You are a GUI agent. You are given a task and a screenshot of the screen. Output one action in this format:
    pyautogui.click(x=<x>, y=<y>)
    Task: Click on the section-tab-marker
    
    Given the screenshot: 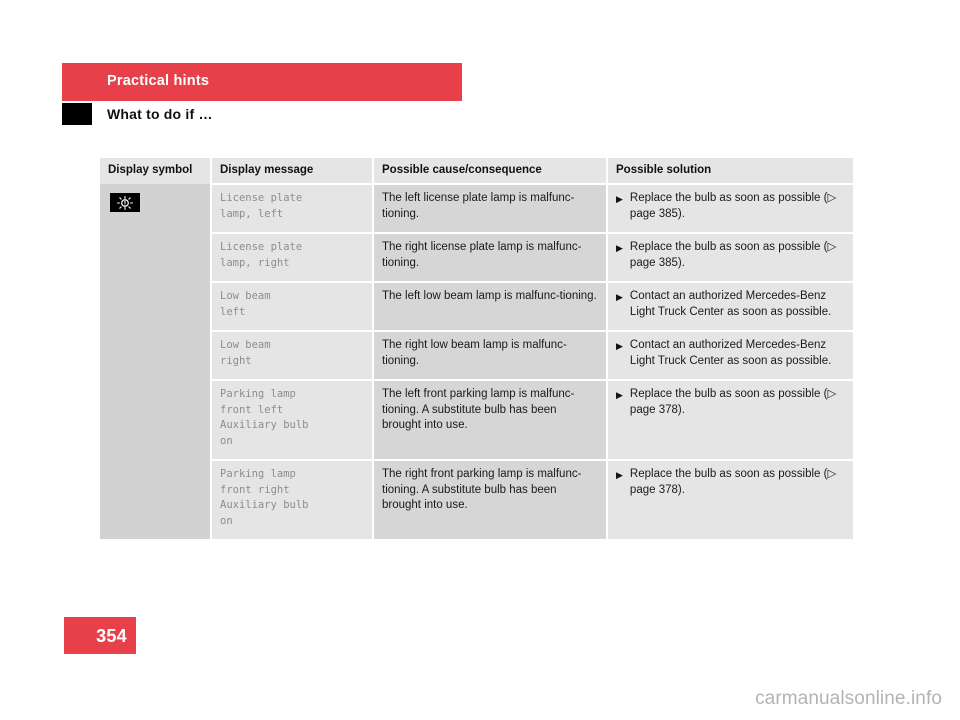 What is the action you would take?
    pyautogui.click(x=77, y=114)
    